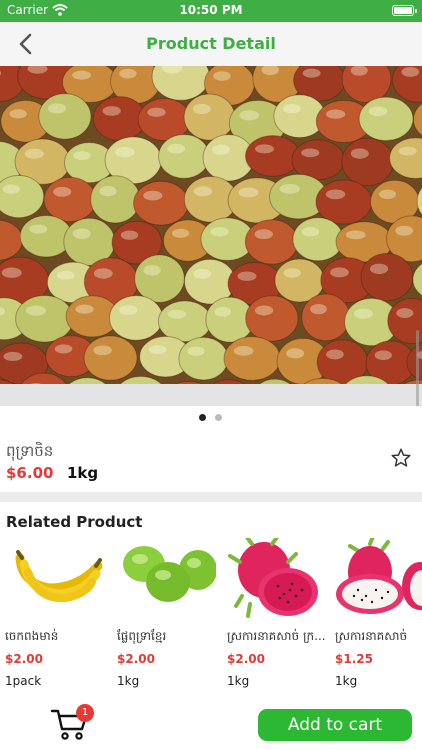  What do you see at coordinates (376, 615) in the screenshot?
I see `related-card: ស្រការនាគសាច់ $1.25 1kg` at bounding box center [376, 615].